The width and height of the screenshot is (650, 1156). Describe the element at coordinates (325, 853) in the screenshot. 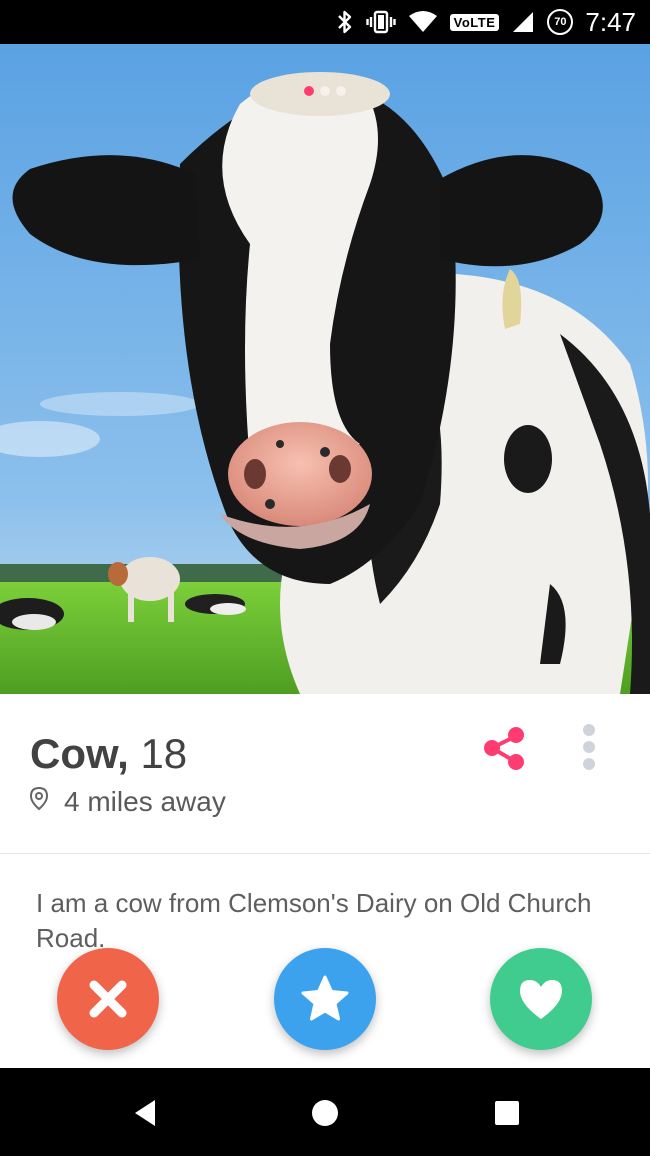

I see `divider` at that location.